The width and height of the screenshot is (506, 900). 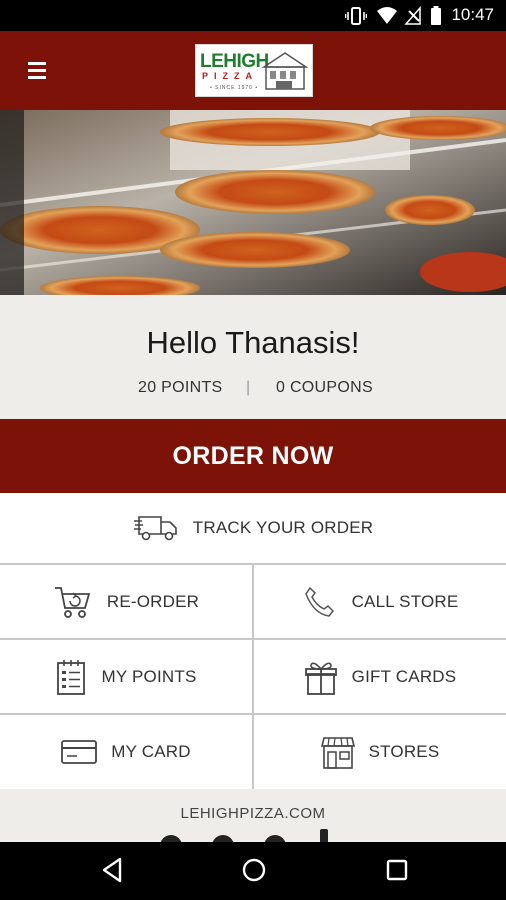 What do you see at coordinates (72, 602) in the screenshot?
I see `reorder-cart-icon` at bounding box center [72, 602].